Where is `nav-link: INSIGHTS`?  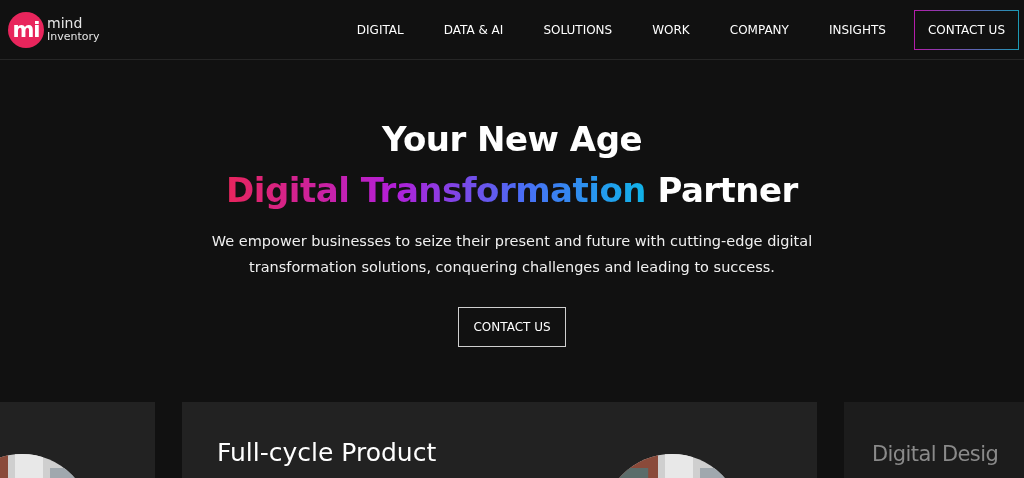
nav-link: INSIGHTS is located at coordinates (857, 29).